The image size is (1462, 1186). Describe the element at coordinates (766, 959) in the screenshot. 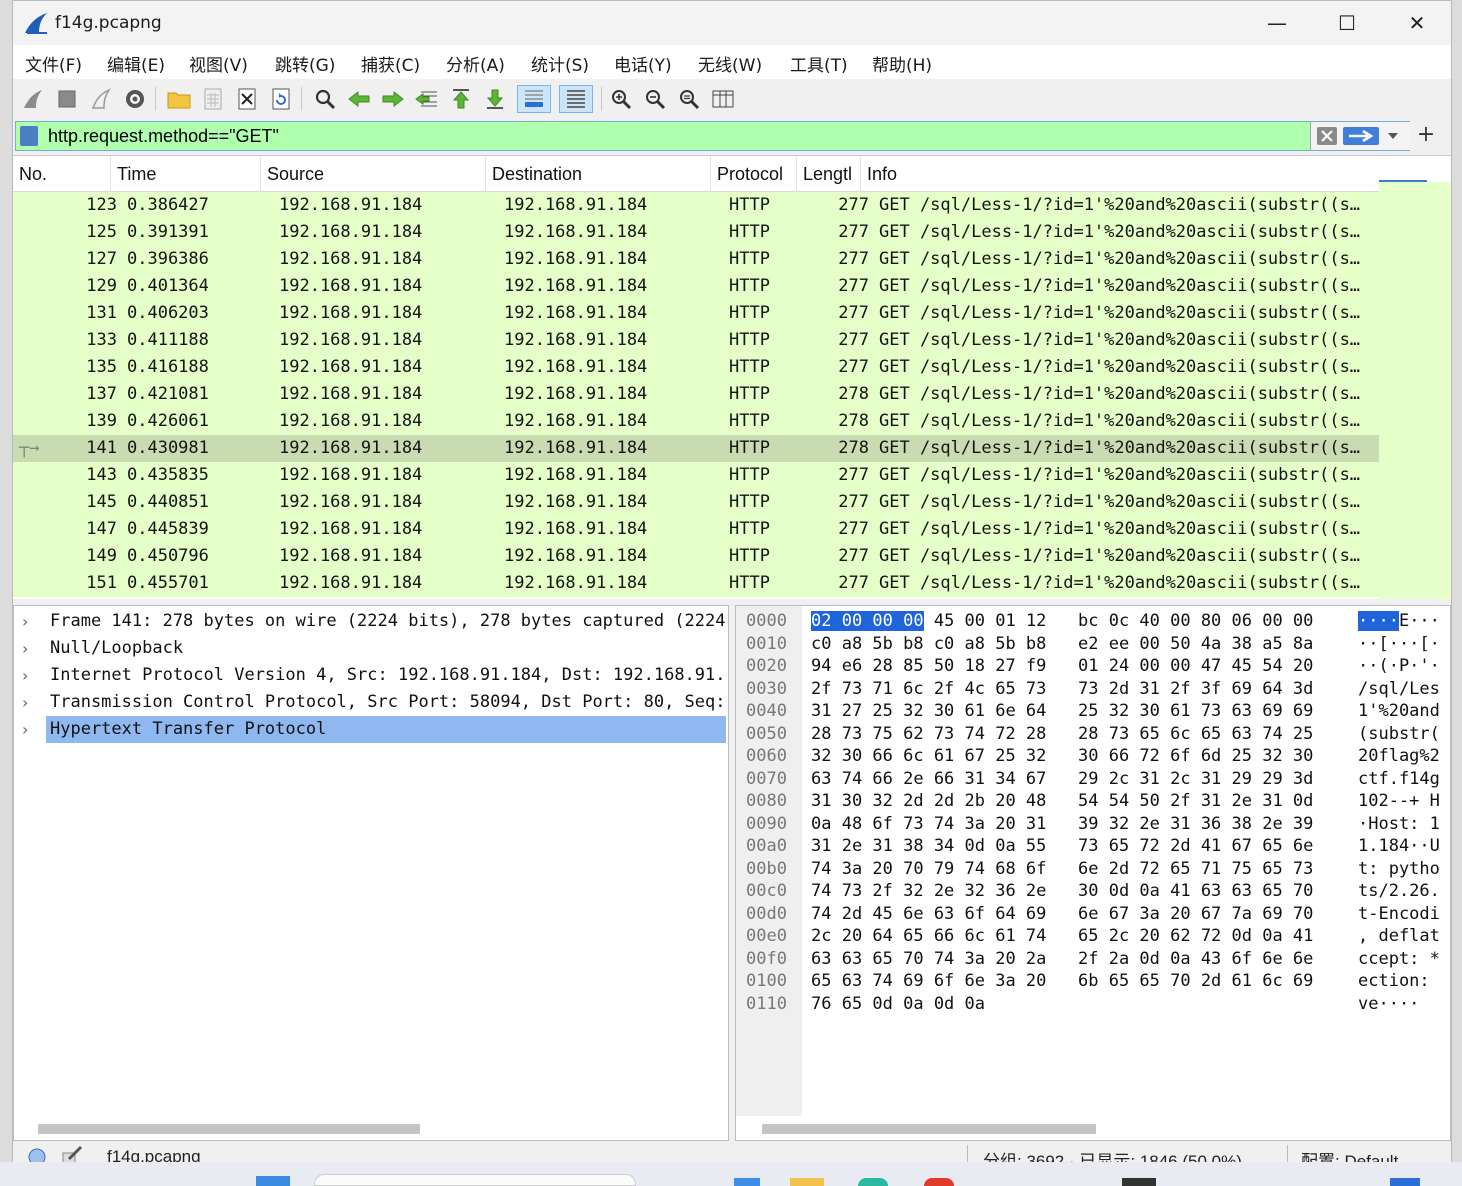

I see `byte-offset: 00f0` at that location.